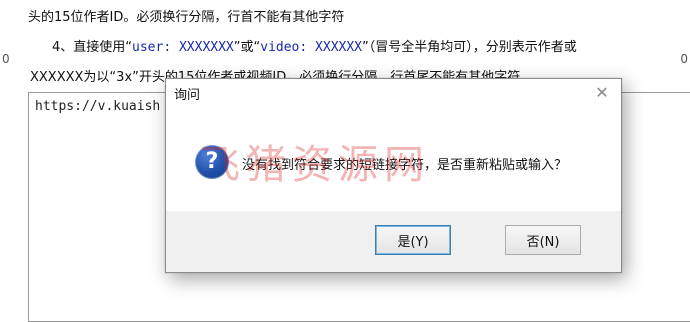 Image resolution: width=690 pixels, height=322 pixels. I want to click on dialog-message: 没有找到符合要求的短链接字符，是否重新粘贴或输入？, so click(405, 165).